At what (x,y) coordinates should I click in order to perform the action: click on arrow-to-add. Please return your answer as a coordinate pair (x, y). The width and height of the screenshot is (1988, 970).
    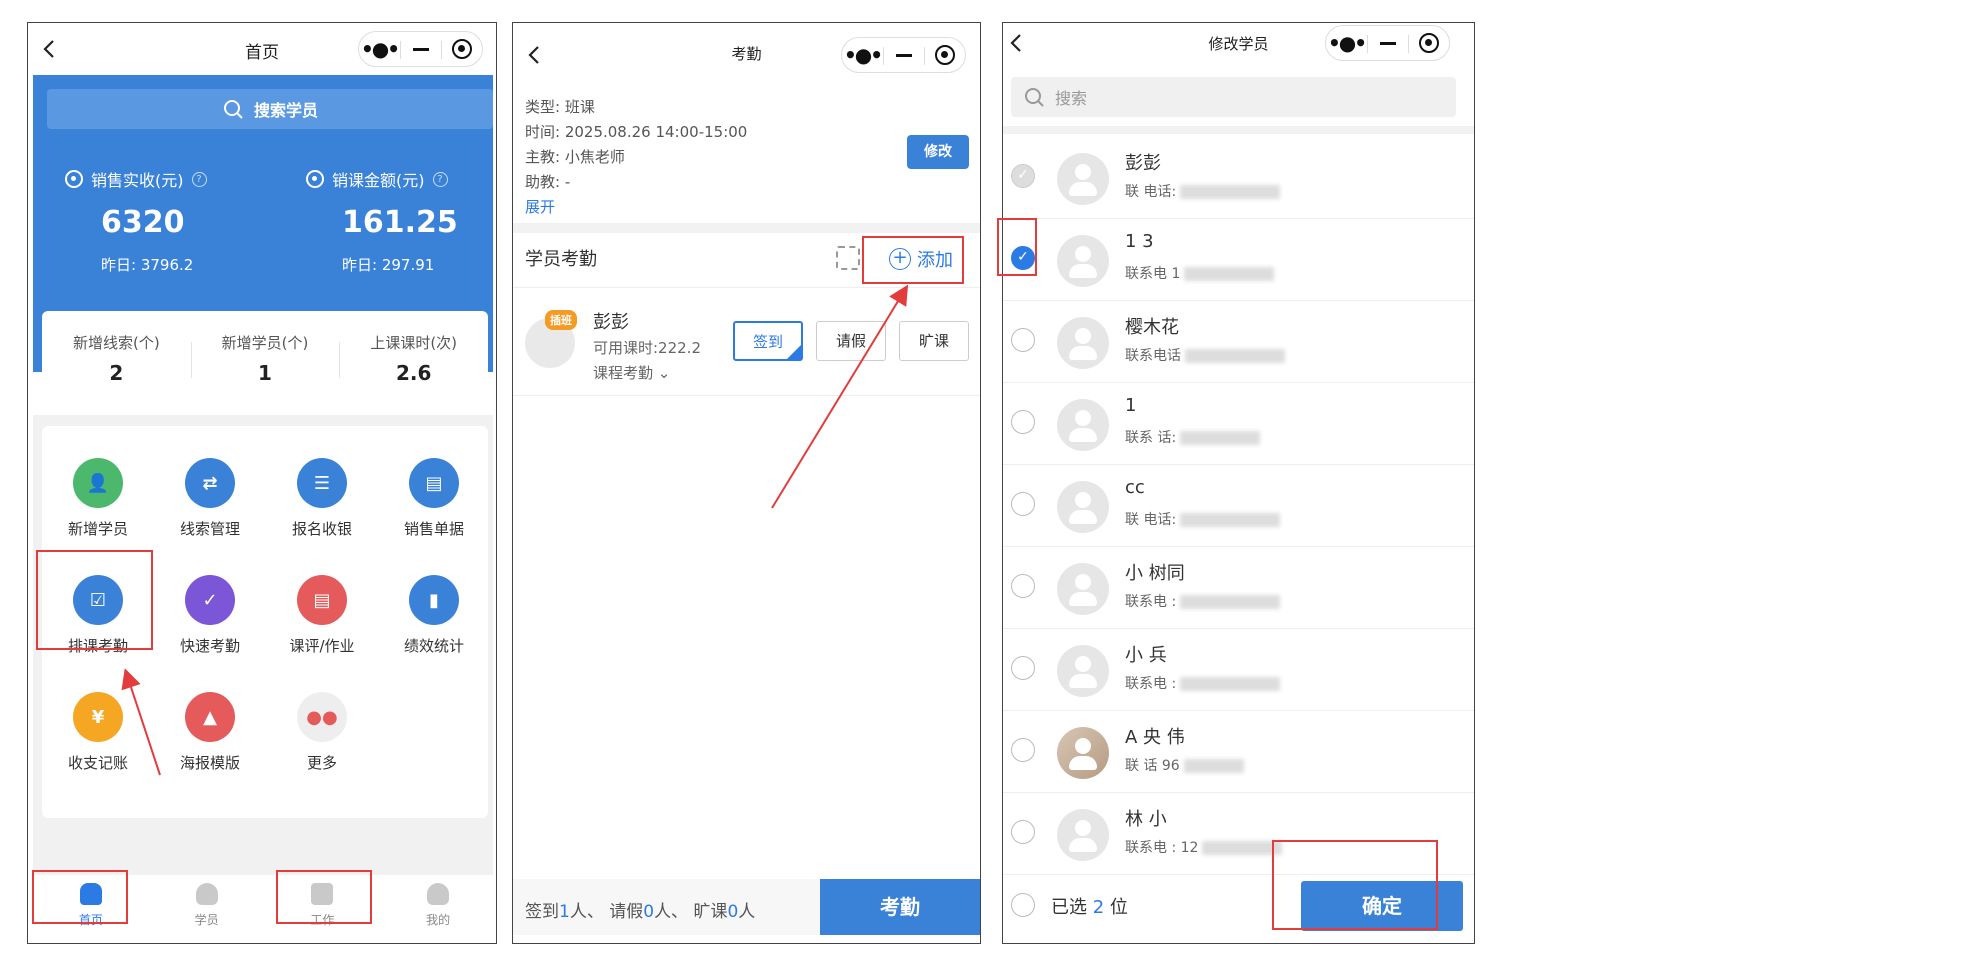
    Looking at the image, I should click on (840, 396).